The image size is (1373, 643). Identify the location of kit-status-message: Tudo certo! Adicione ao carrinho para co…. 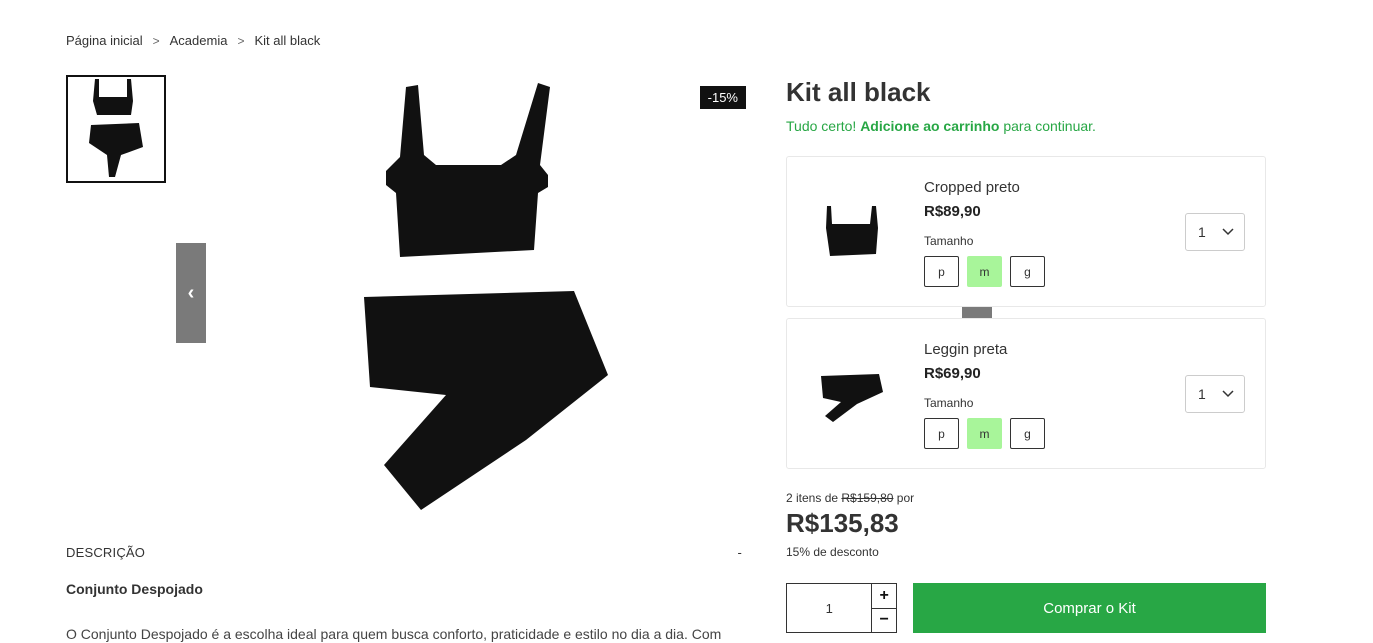
(1026, 126).